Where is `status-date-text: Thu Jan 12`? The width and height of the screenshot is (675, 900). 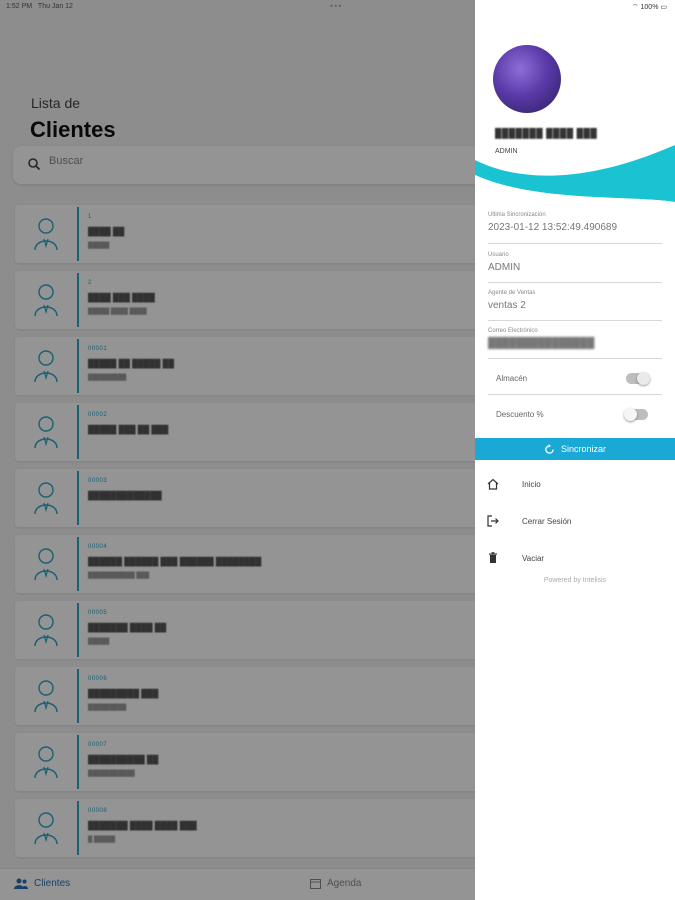
status-date-text: Thu Jan 12 is located at coordinates (55, 6).